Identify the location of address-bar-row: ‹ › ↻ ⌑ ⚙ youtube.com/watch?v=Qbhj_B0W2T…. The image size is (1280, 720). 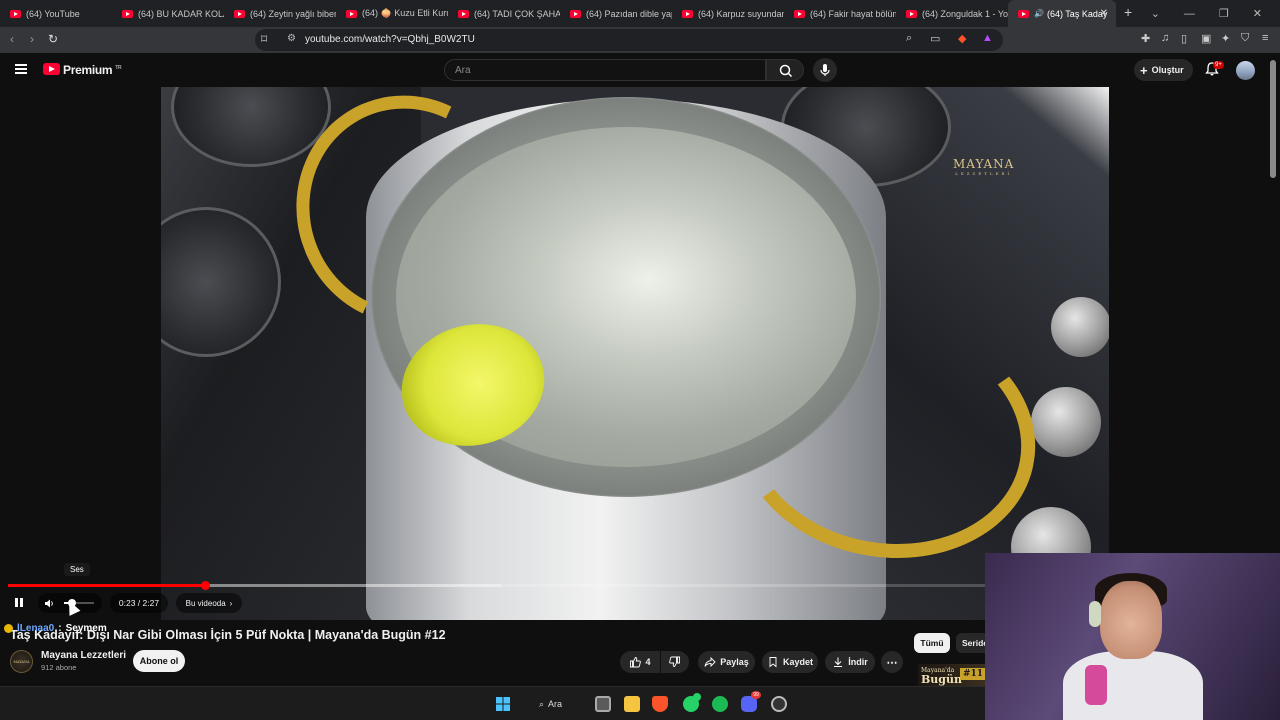
(640, 40).